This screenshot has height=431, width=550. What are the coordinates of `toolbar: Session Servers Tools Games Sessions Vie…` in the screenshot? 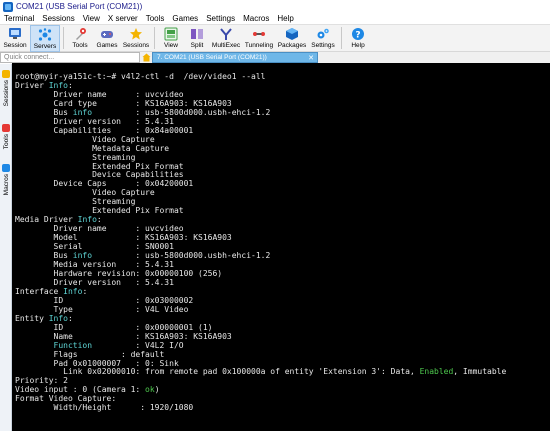 It's located at (275, 38).